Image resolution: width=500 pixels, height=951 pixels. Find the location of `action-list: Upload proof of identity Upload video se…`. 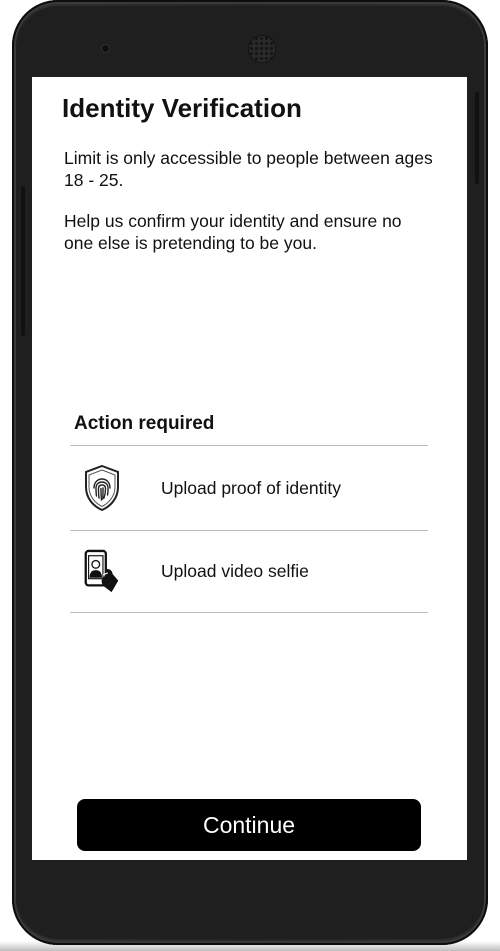

action-list: Upload proof of identity Upload video se… is located at coordinates (249, 529).